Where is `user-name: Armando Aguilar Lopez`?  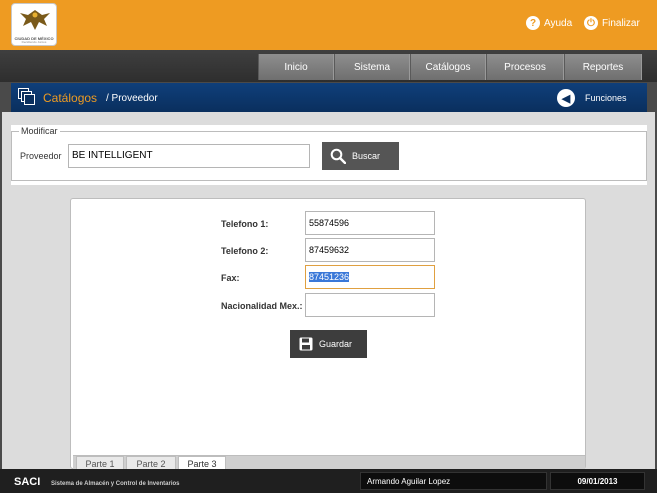
user-name: Armando Aguilar Lopez is located at coordinates (453, 481).